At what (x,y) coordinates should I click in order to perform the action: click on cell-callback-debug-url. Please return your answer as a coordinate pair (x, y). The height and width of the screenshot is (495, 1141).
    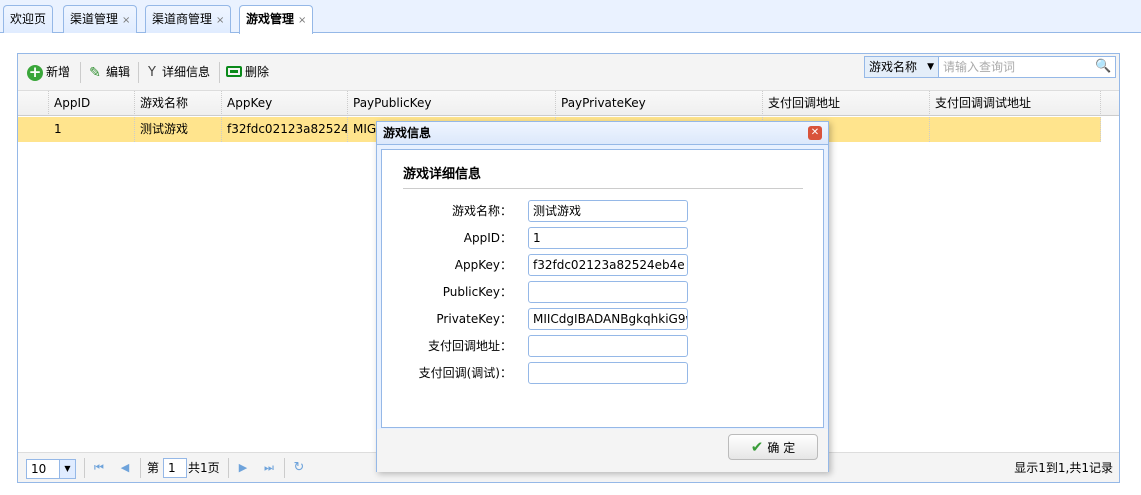
    Looking at the image, I should click on (1015, 129).